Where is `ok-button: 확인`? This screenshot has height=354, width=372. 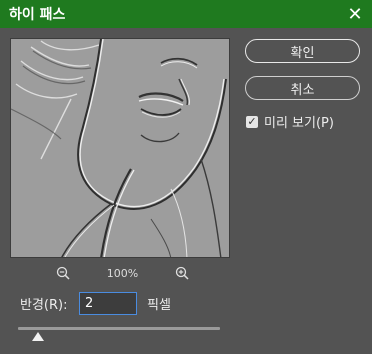 ok-button: 확인 is located at coordinates (302, 51).